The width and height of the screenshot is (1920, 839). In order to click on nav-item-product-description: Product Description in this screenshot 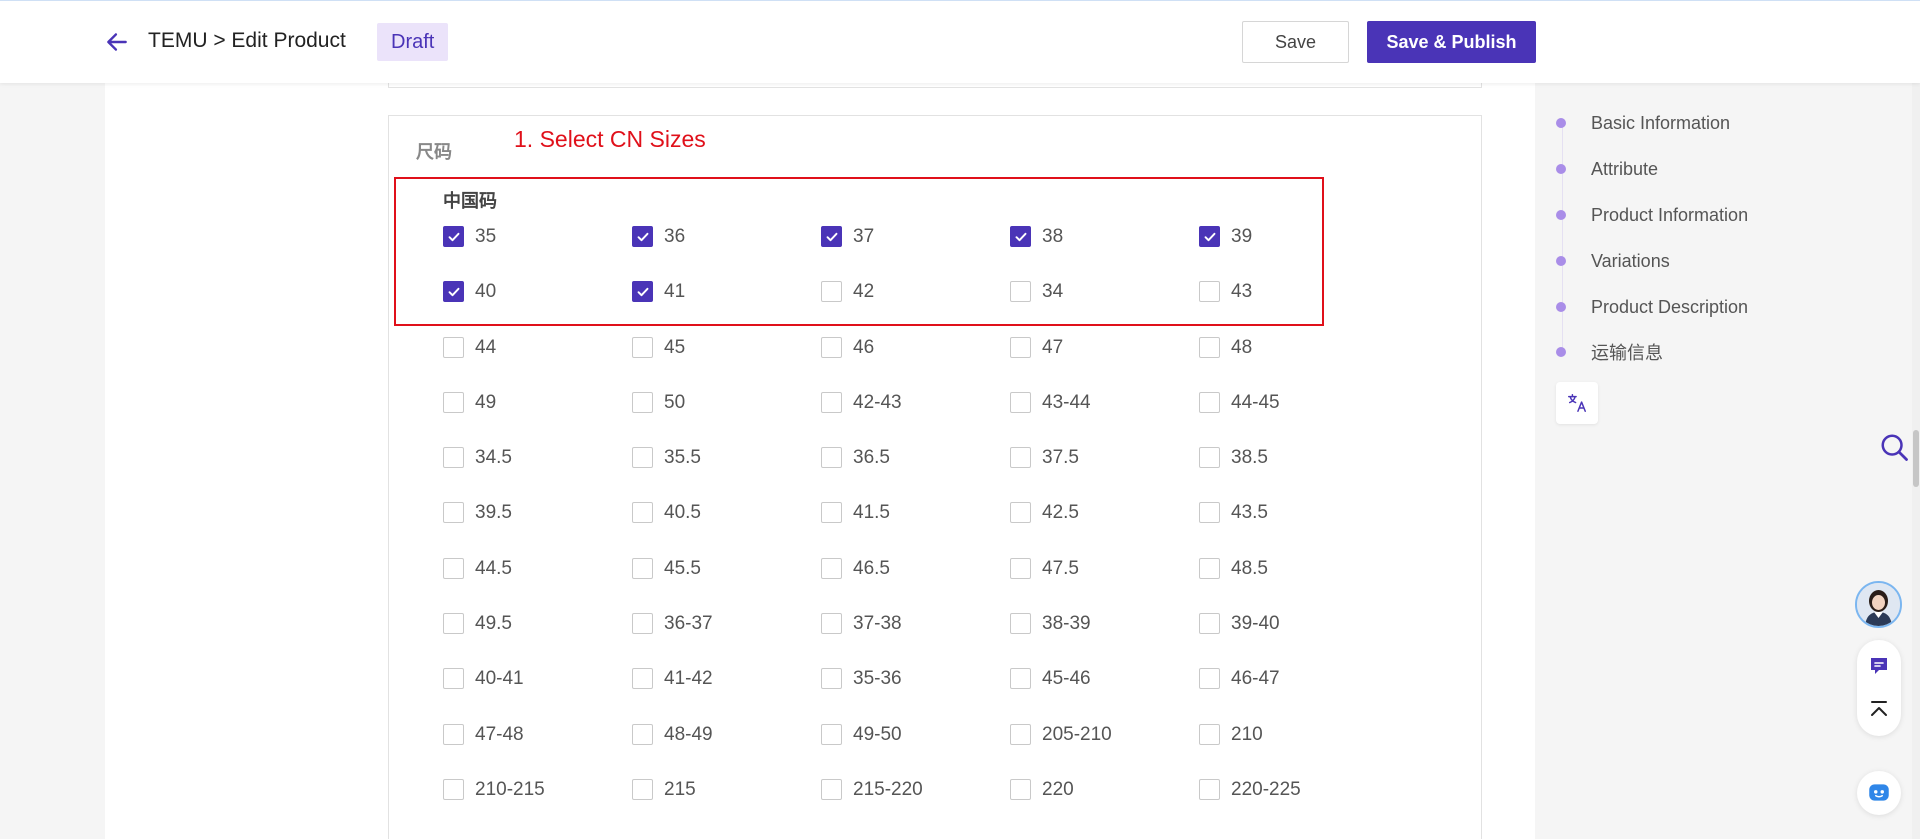, I will do `click(1652, 307)`.